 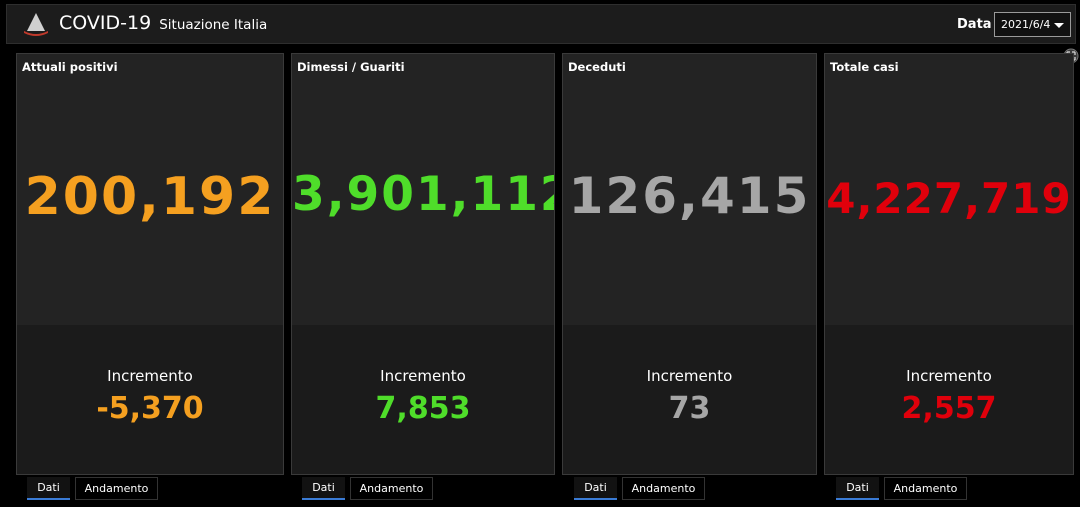 I want to click on card-title: Totale casi, so click(x=864, y=67).